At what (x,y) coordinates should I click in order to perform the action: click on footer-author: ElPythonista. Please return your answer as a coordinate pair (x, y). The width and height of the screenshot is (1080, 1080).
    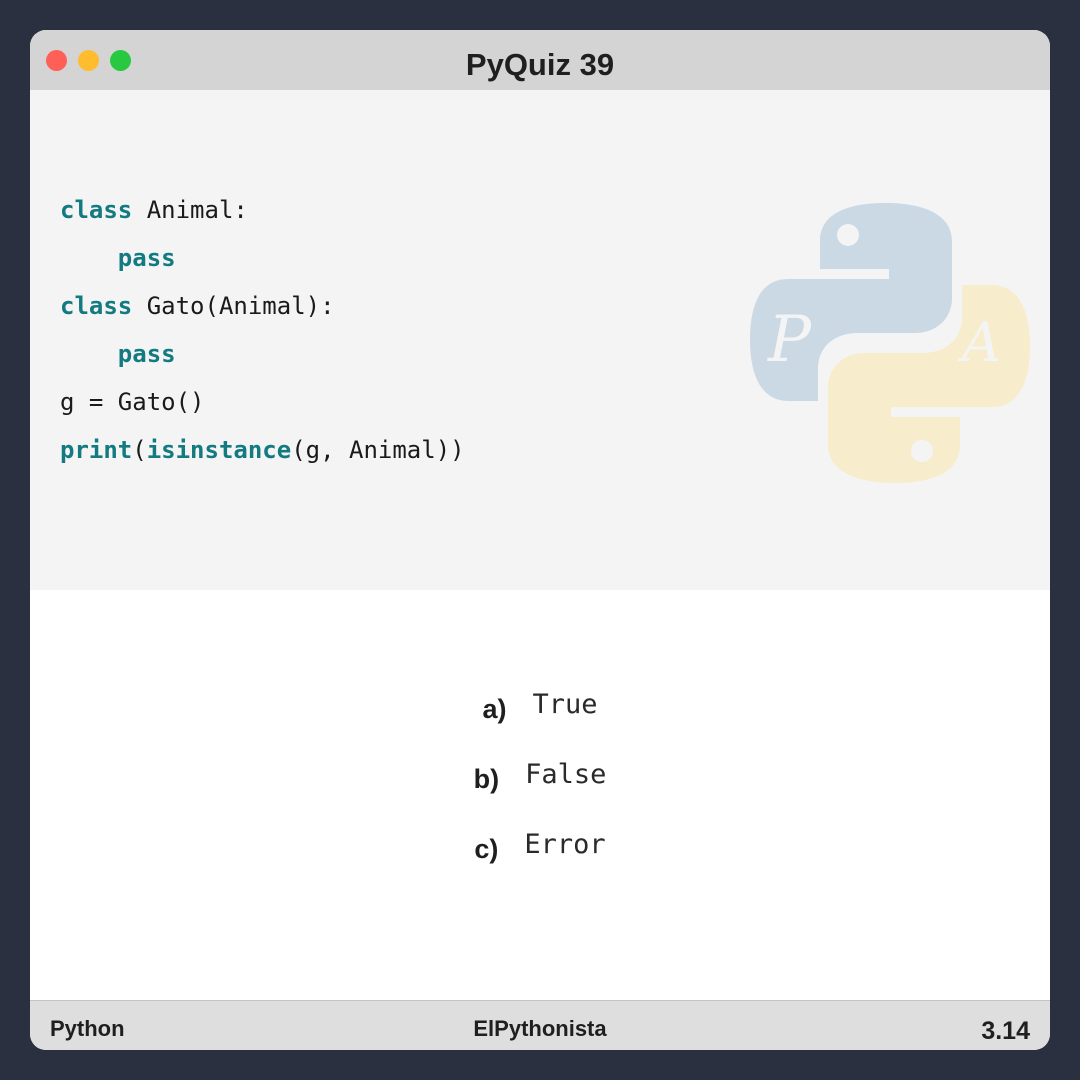
    Looking at the image, I should click on (540, 1028).